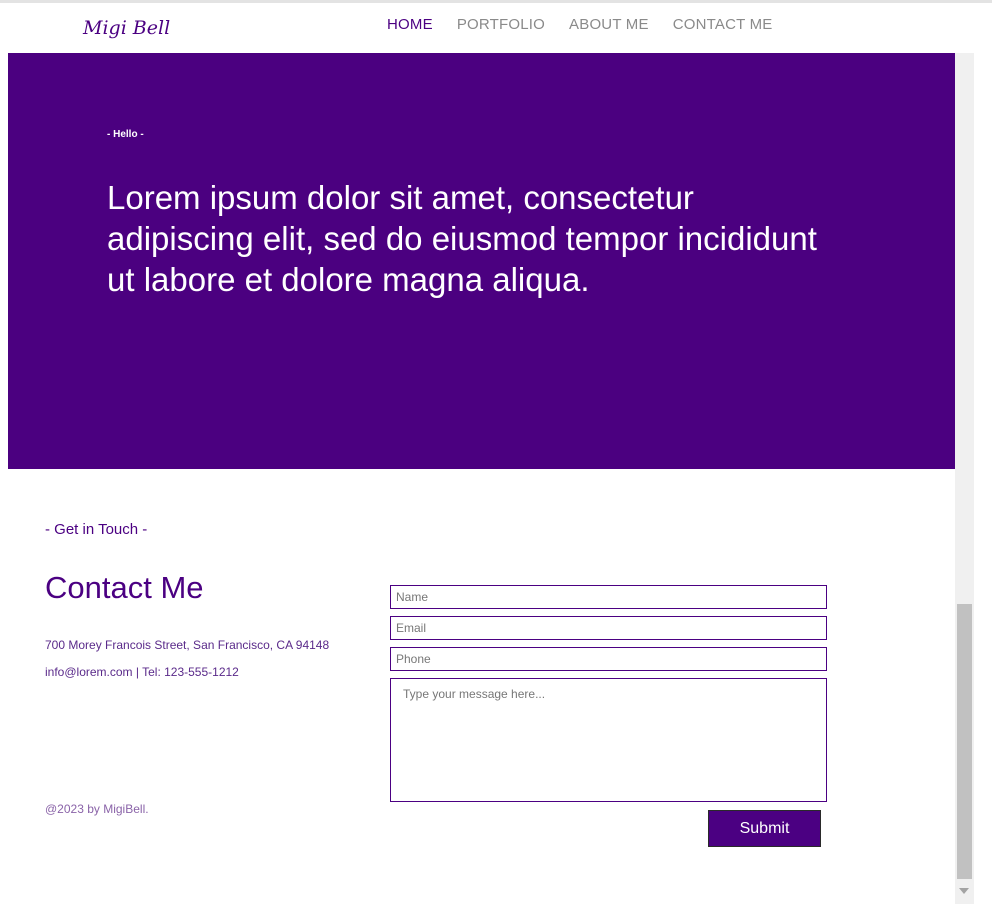 This screenshot has height=904, width=992. I want to click on email-field, so click(608, 628).